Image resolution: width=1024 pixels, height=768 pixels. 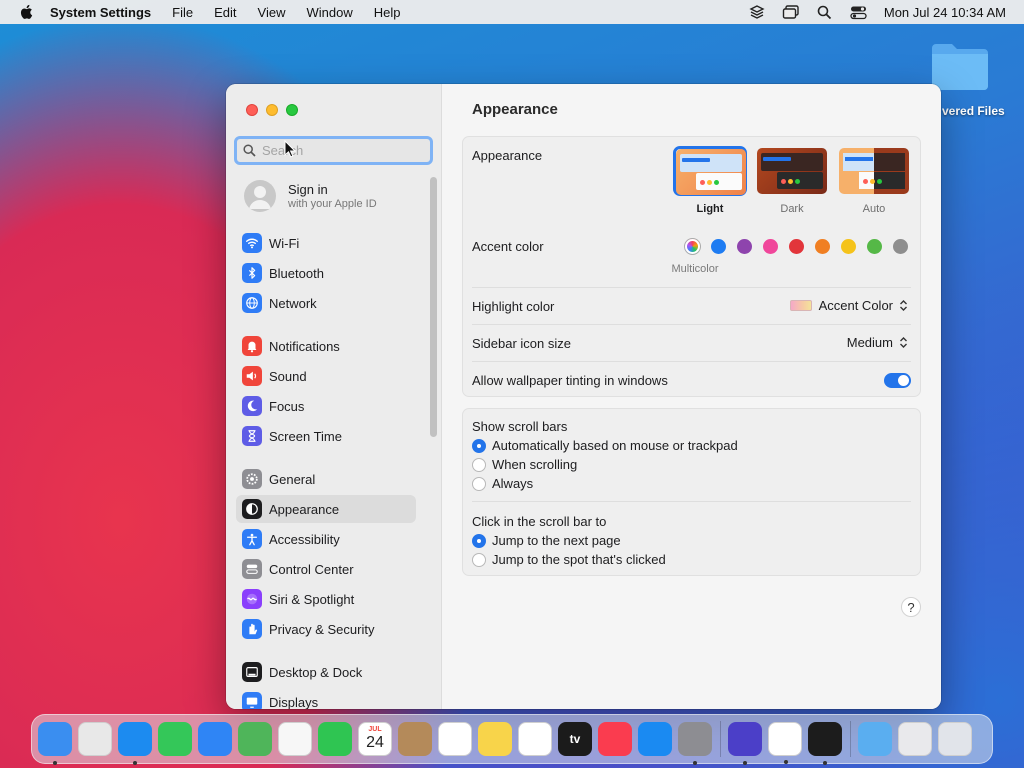 What do you see at coordinates (175, 739) in the screenshot?
I see `messages-icon` at bounding box center [175, 739].